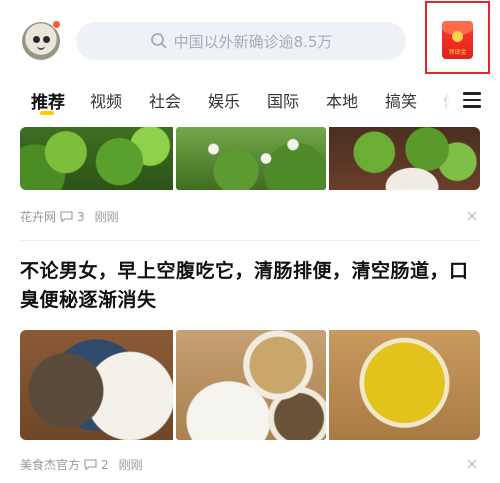 The height and width of the screenshot is (483, 500). Describe the element at coordinates (224, 100) in the screenshot. I see `tab-entertainment: 娱乐` at that location.